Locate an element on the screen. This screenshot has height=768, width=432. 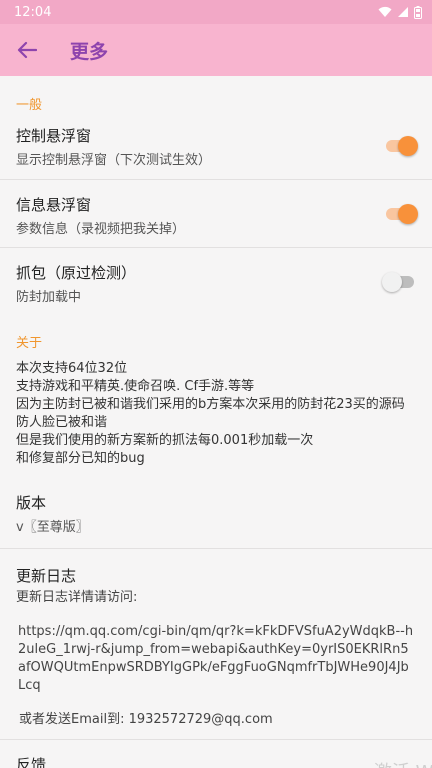
pref-subtitle: 防封加载中 is located at coordinates (49, 297).